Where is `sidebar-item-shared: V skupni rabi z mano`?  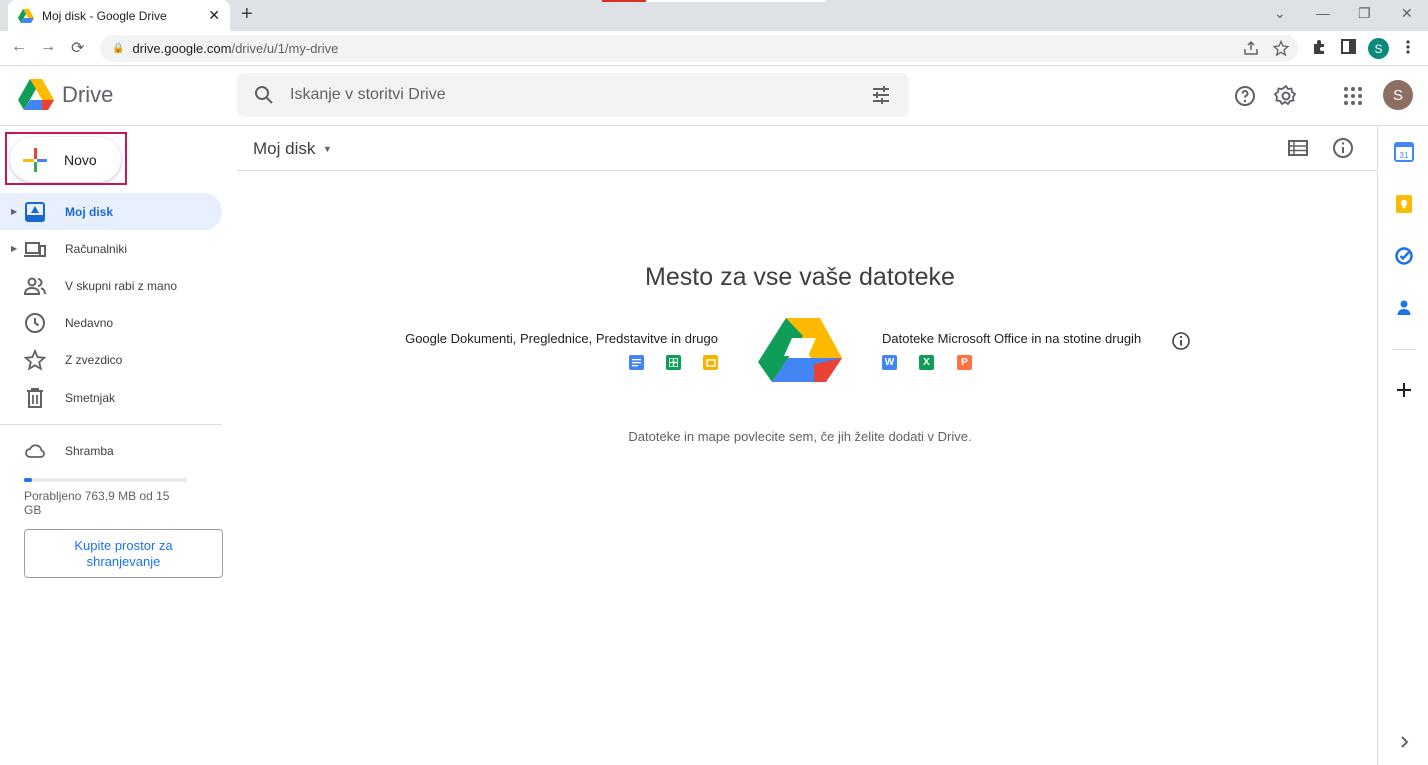 sidebar-item-shared: V skupni rabi z mano is located at coordinates (111, 285).